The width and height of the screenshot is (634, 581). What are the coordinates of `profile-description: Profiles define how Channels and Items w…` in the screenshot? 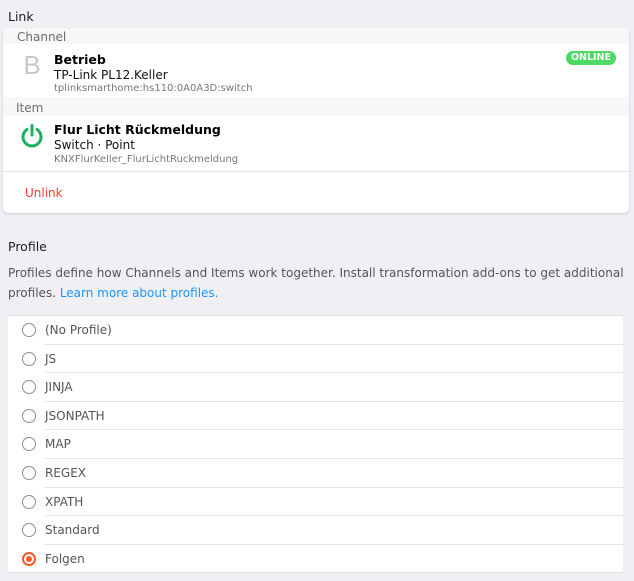 It's located at (316, 283).